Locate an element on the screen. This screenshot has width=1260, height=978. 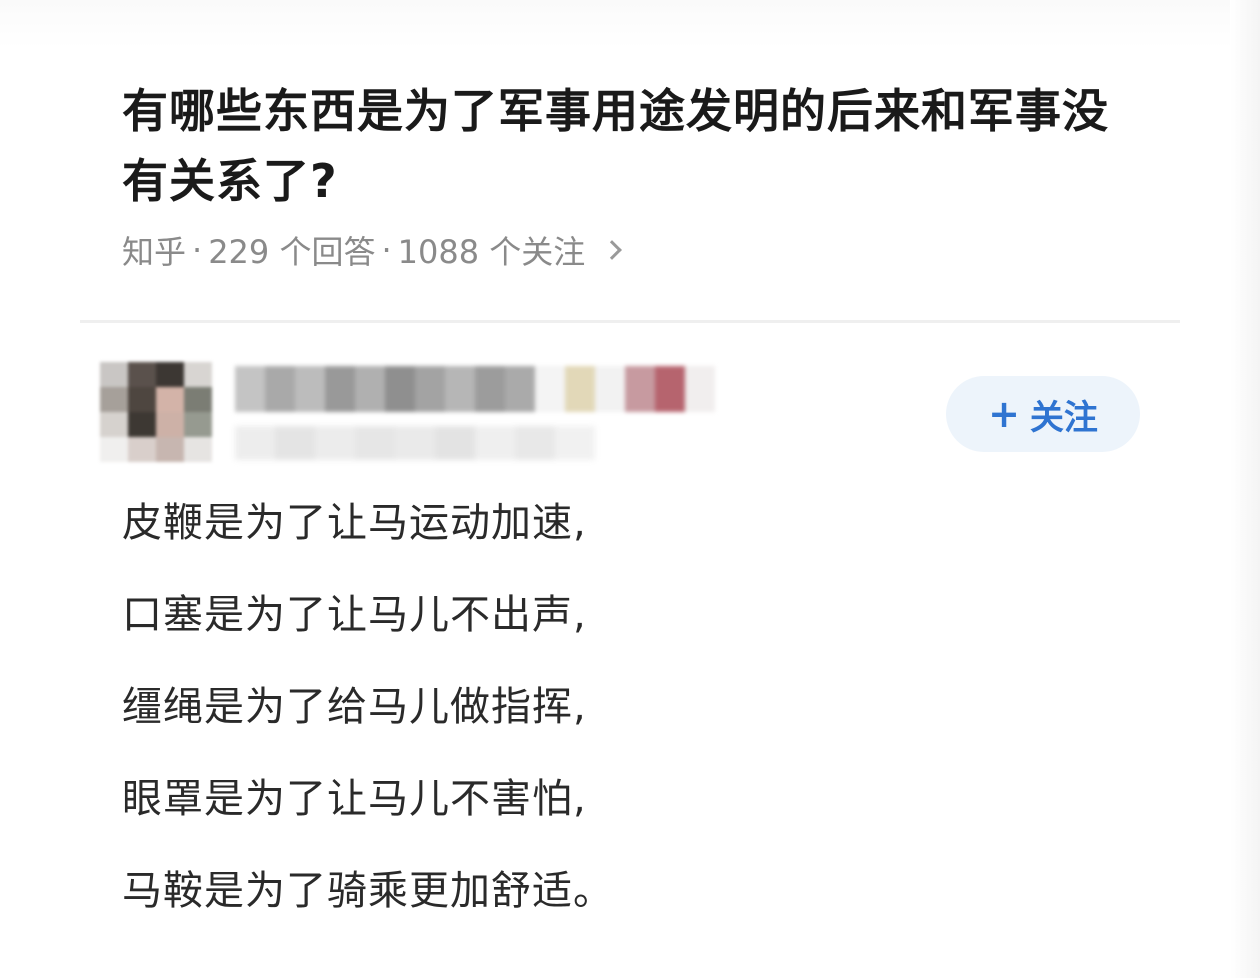
question-meta: 知乎 · 229 个回答 · 1088 个关注 is located at coordinates (372, 250).